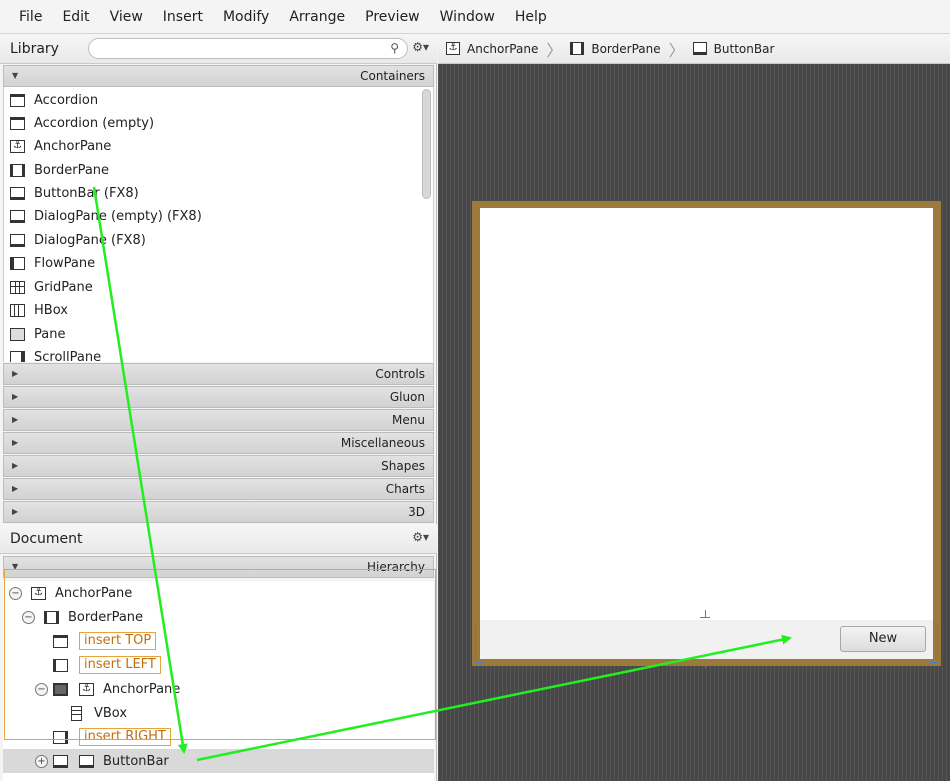 This screenshot has height=781, width=950. I want to click on library-item: ButtonBar (FX8), so click(71, 193).